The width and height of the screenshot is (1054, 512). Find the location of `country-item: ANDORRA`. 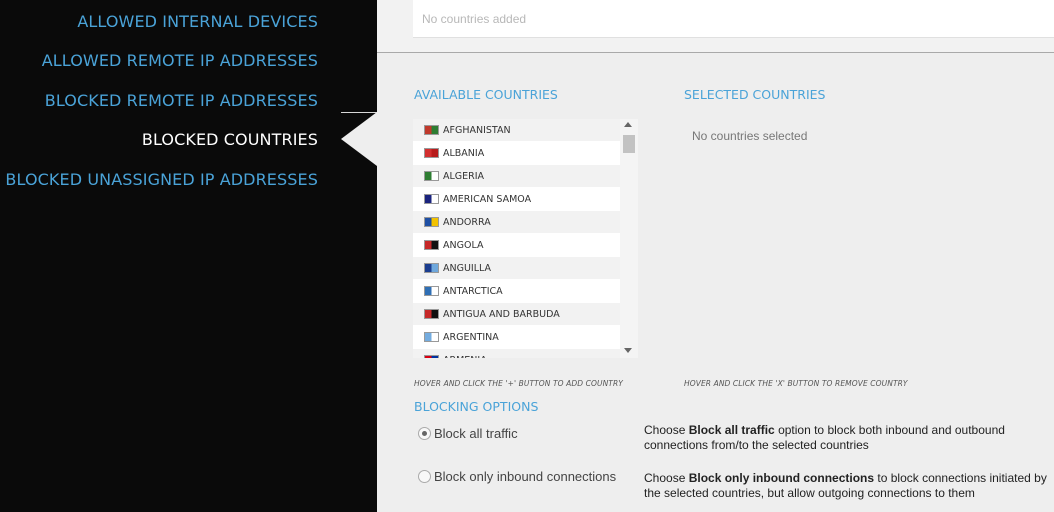

country-item: ANDORRA is located at coordinates (516, 222).